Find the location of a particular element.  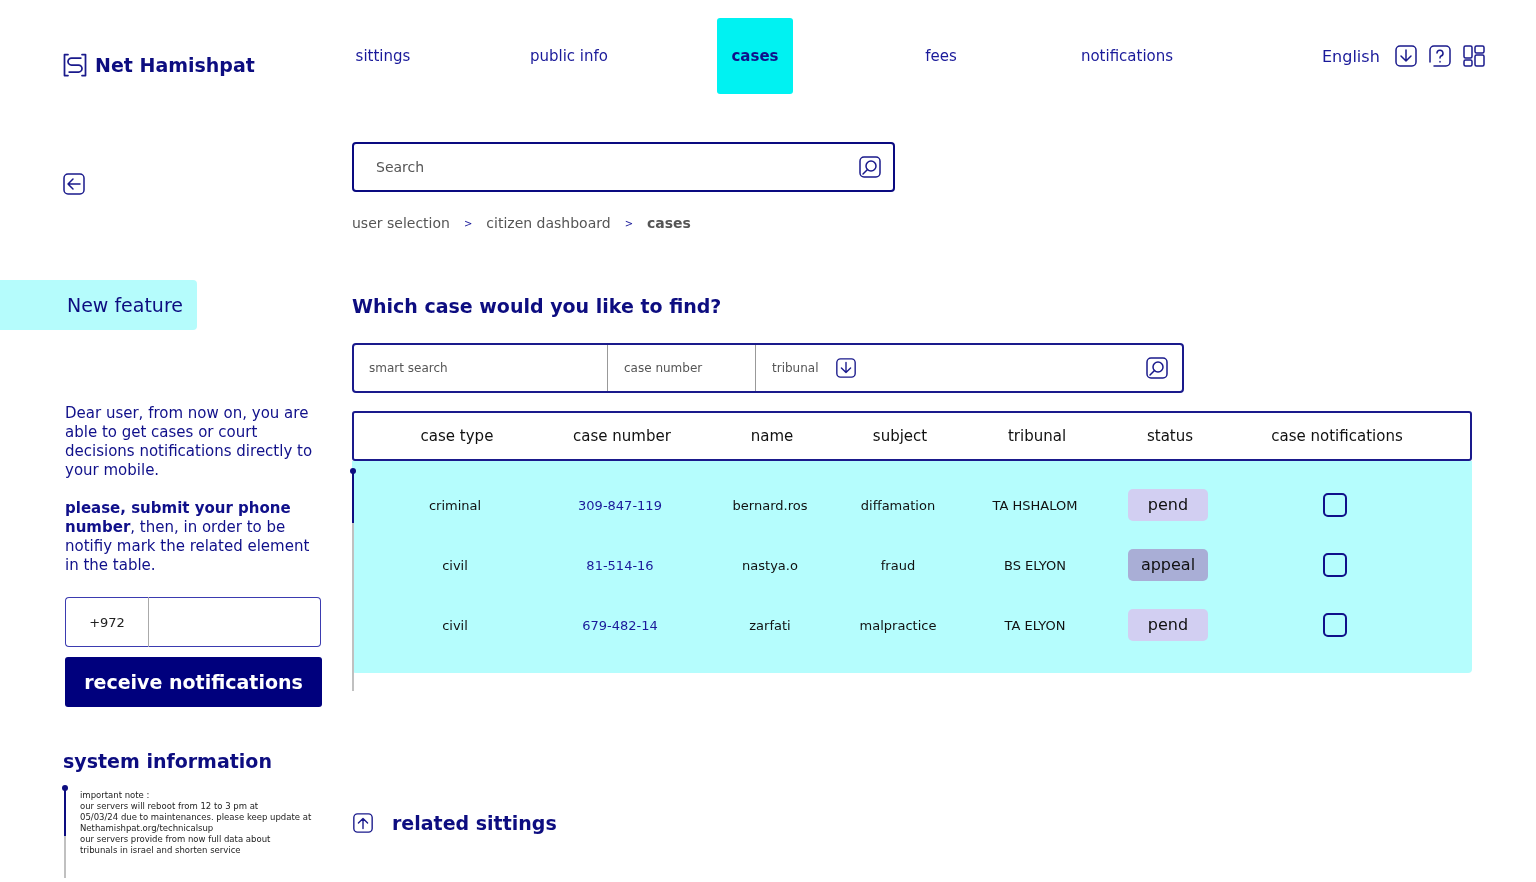

column-header: case number is located at coordinates (622, 436).